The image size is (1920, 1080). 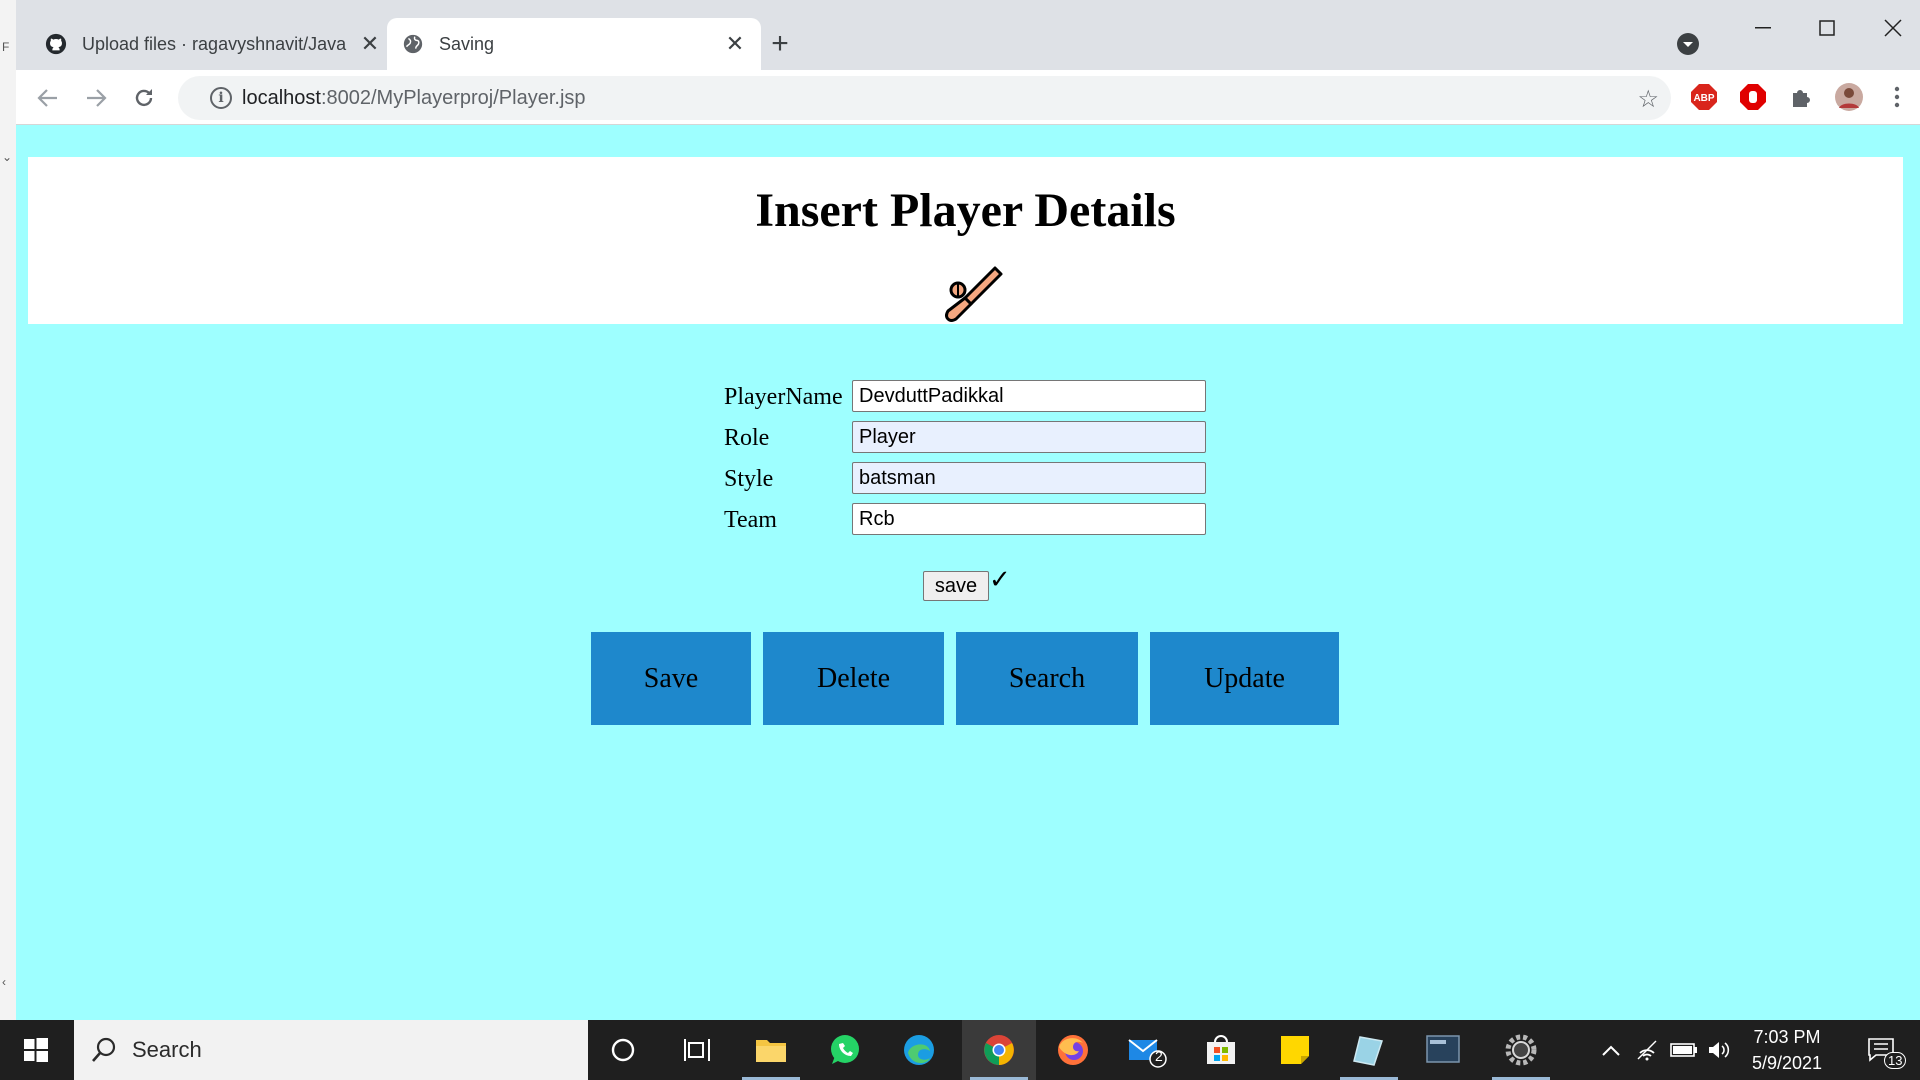 What do you see at coordinates (1684, 1050) in the screenshot?
I see `battery-icon` at bounding box center [1684, 1050].